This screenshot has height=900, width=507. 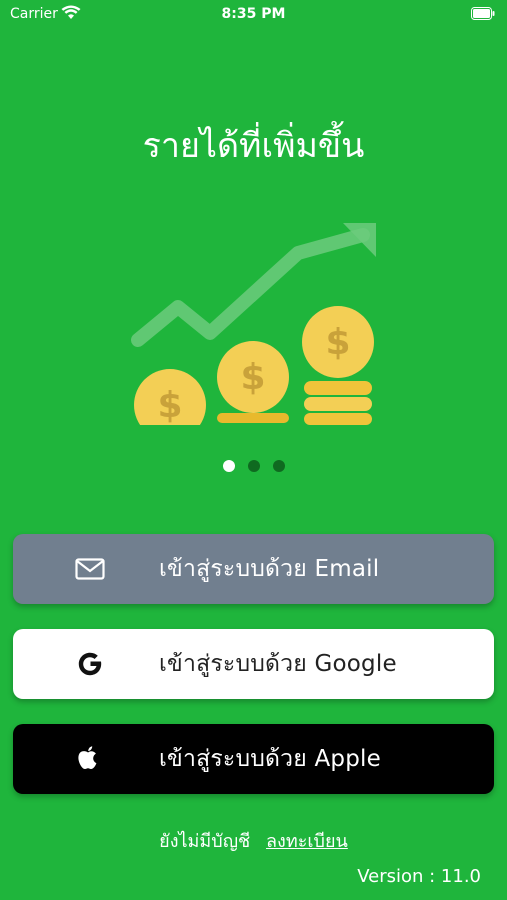 I want to click on status-bar: Carrier 8:35 PM, so click(x=253, y=14).